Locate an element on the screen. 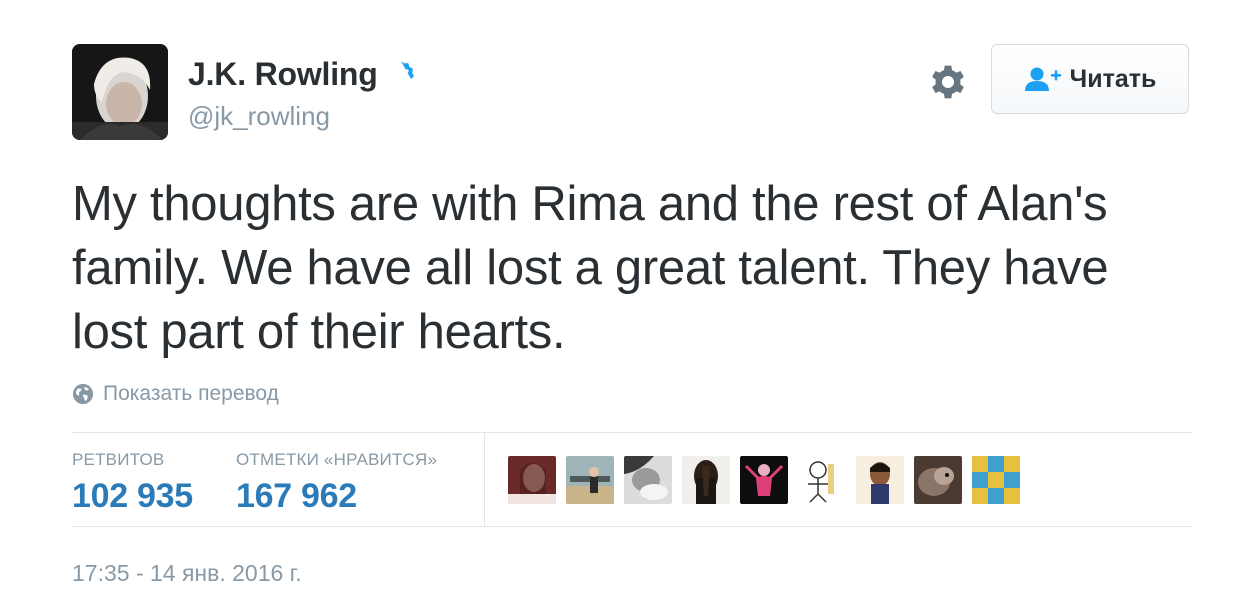 Image resolution: width=1258 pixels, height=616 pixels. retweets-stat: РЕТВИТОВ 102 935 is located at coordinates (132, 483).